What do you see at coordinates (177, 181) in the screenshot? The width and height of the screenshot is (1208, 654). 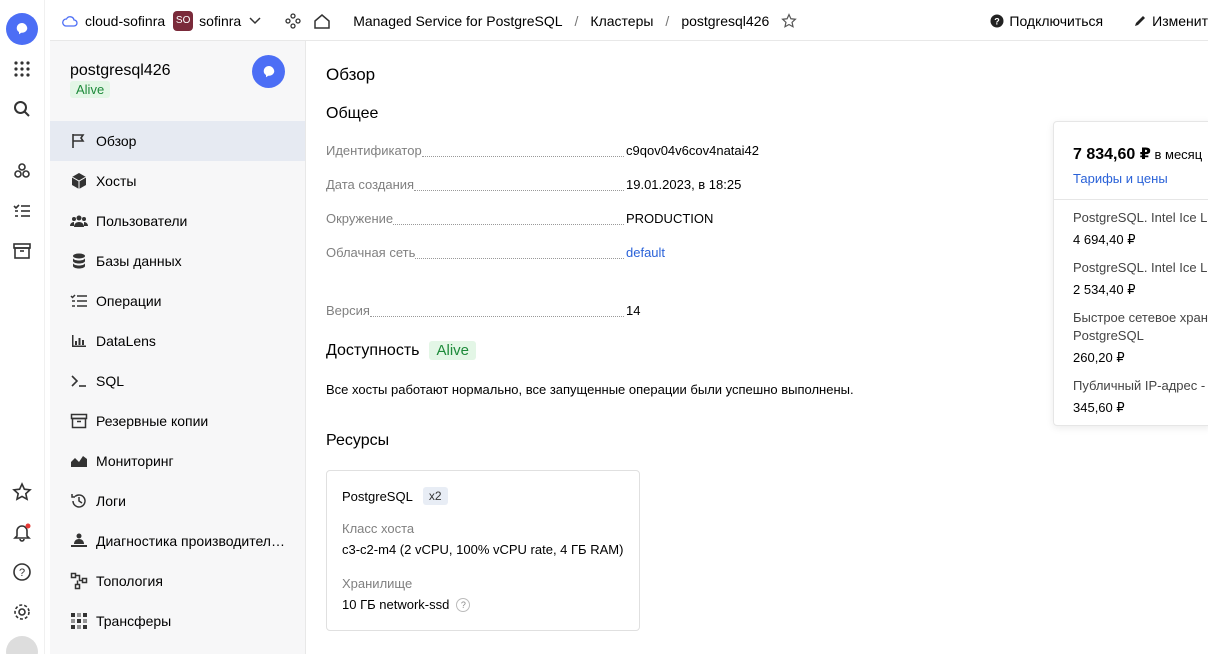 I see `sidebar-item-hosts: Хосты` at bounding box center [177, 181].